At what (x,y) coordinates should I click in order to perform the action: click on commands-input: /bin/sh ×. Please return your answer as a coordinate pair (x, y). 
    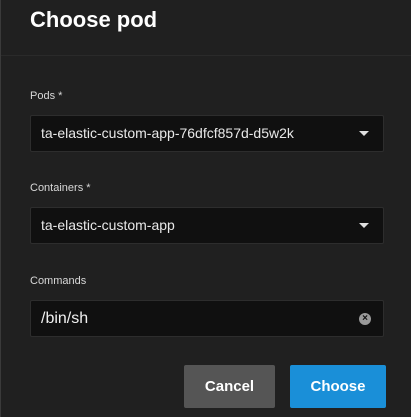
    Looking at the image, I should click on (207, 318).